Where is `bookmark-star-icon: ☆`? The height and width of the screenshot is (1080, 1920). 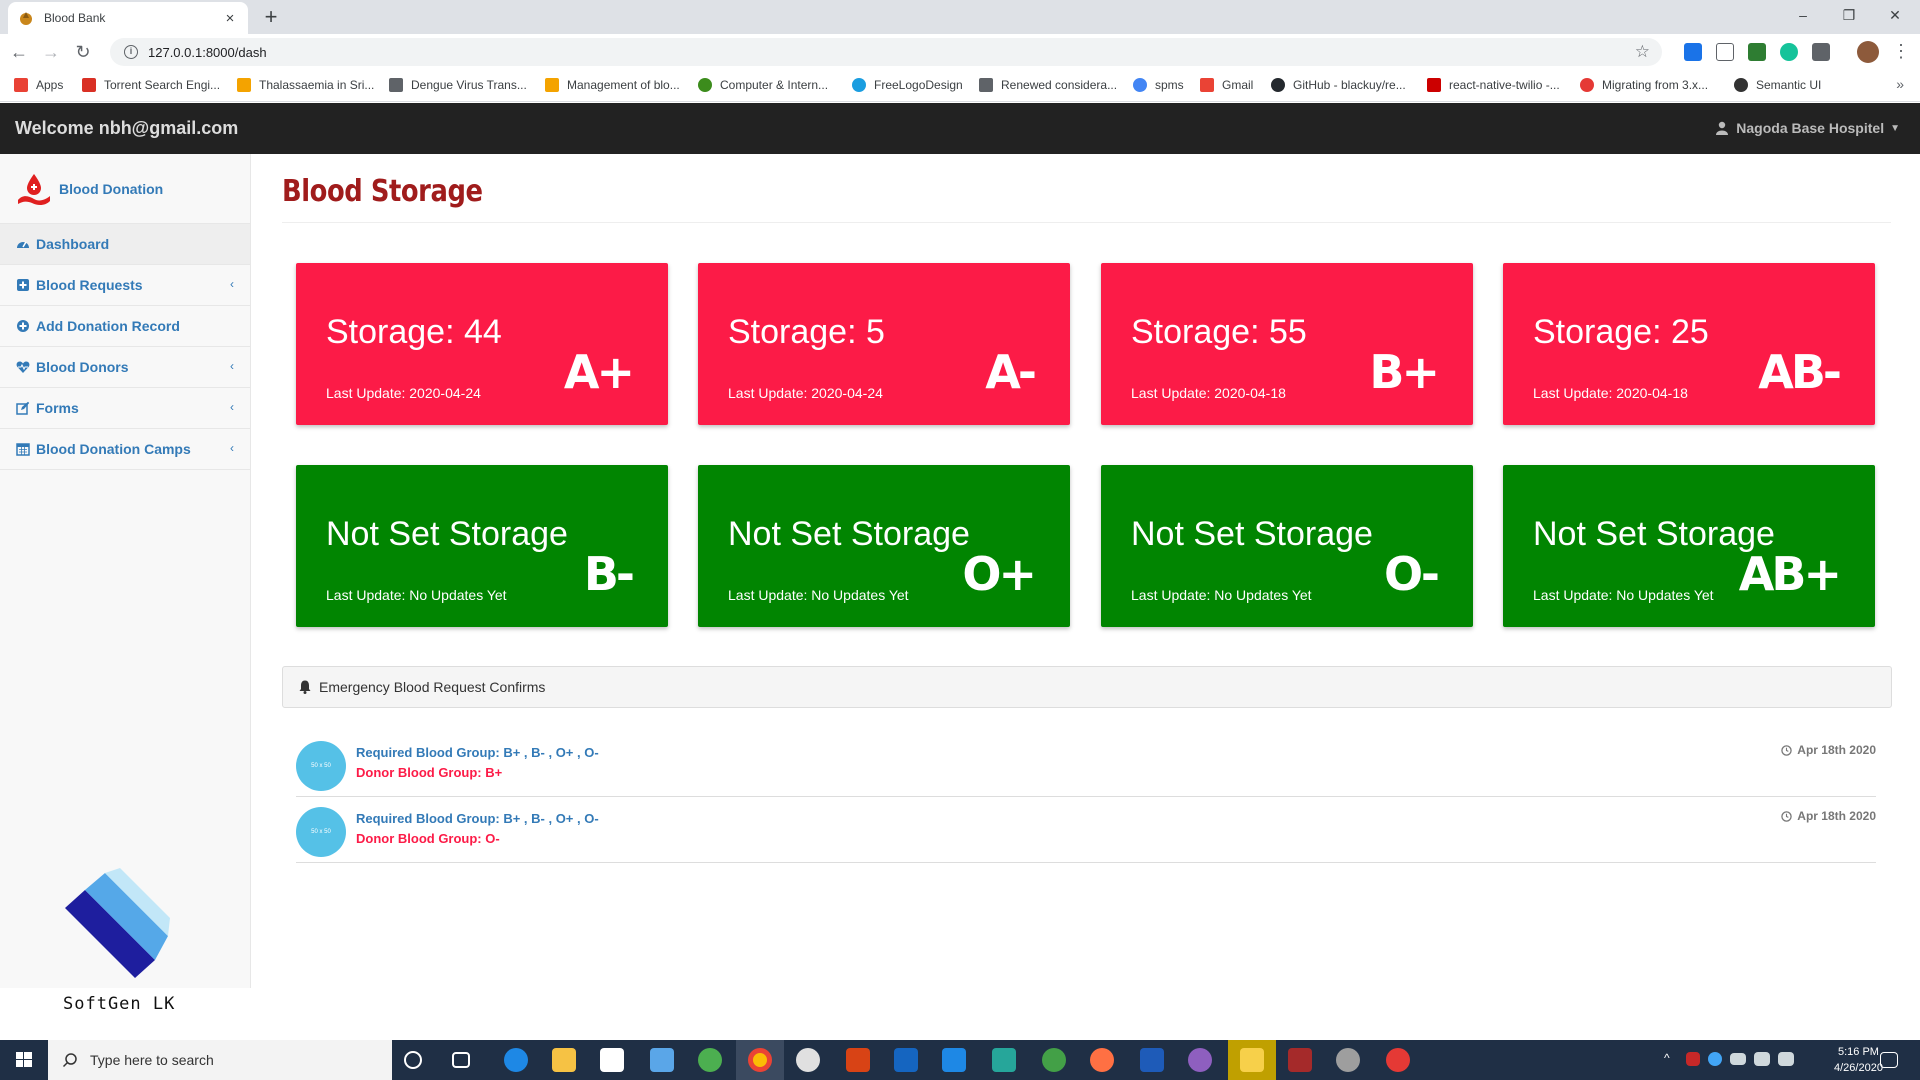
bookmark-star-icon: ☆ is located at coordinates (1642, 52).